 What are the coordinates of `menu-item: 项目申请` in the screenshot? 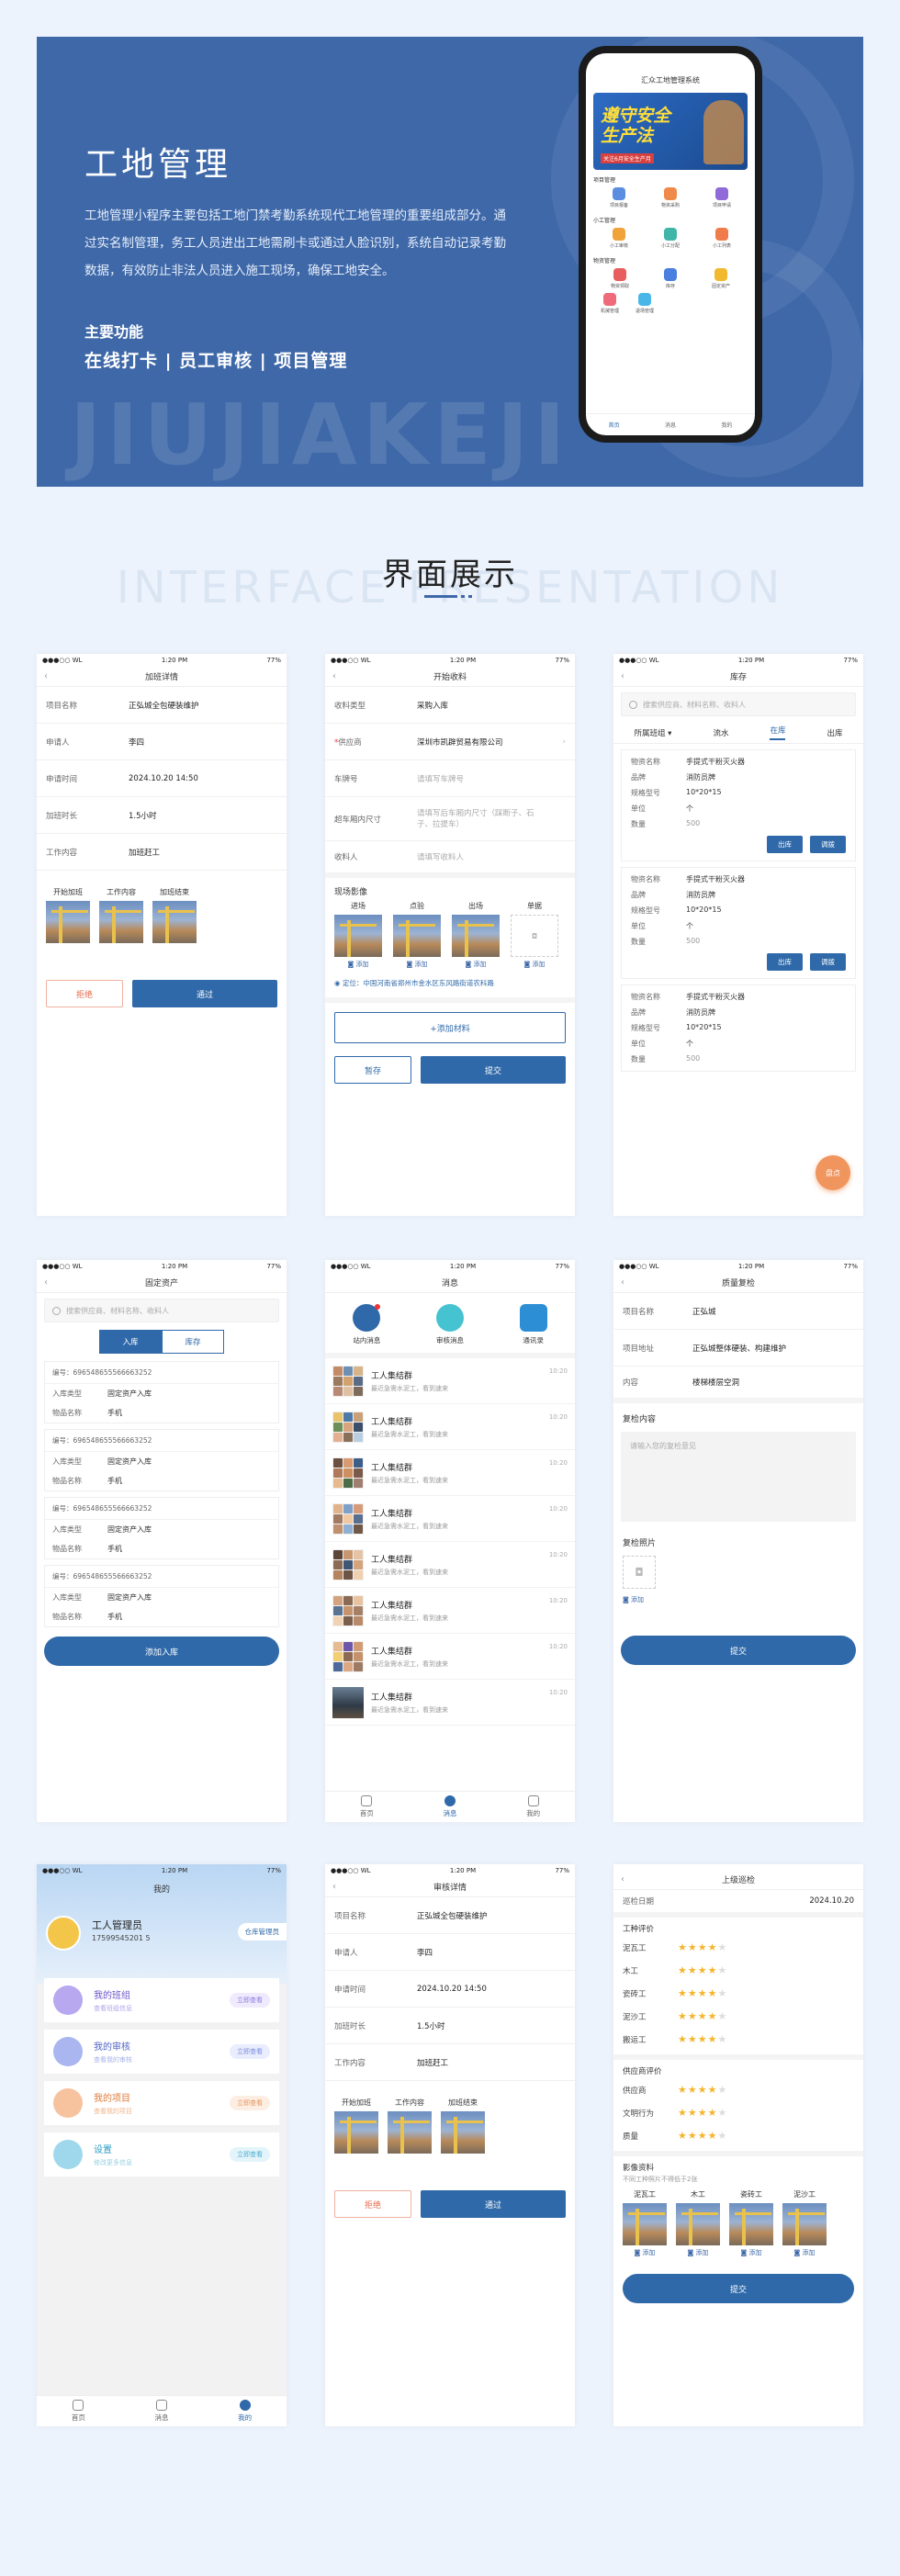 It's located at (722, 197).